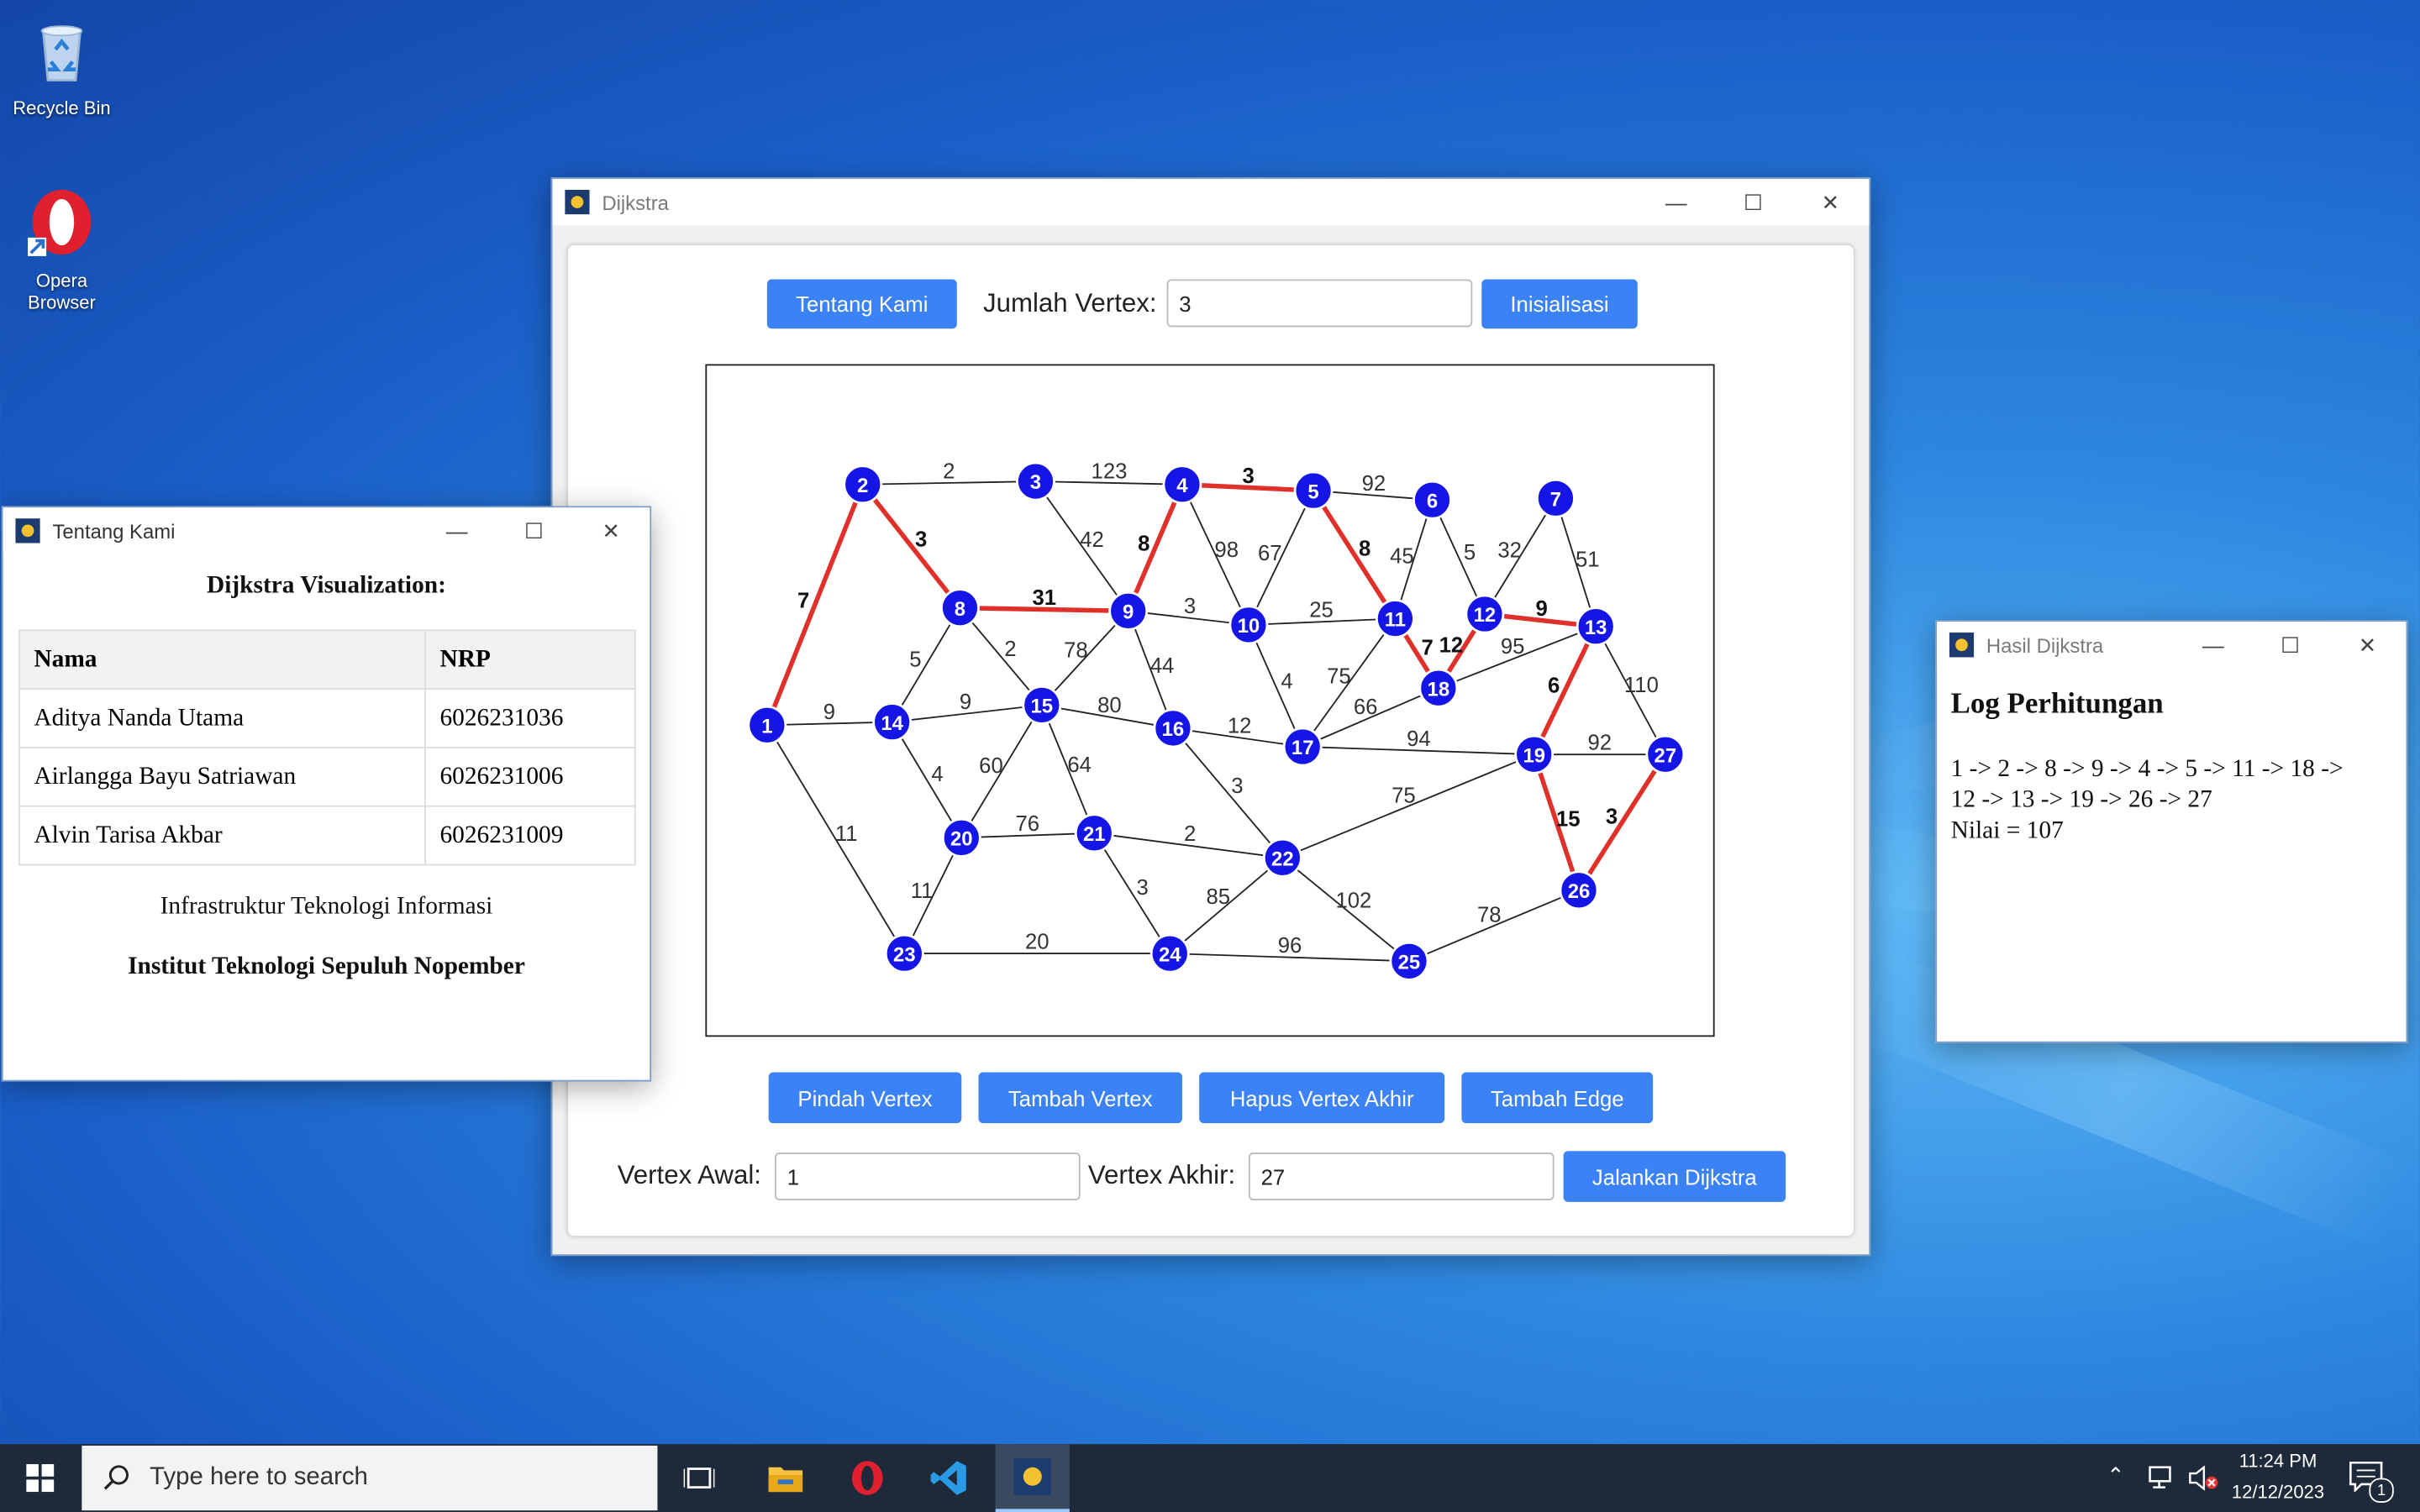  What do you see at coordinates (1032, 1478) in the screenshot?
I see `taskbar-app-dijkstra` at bounding box center [1032, 1478].